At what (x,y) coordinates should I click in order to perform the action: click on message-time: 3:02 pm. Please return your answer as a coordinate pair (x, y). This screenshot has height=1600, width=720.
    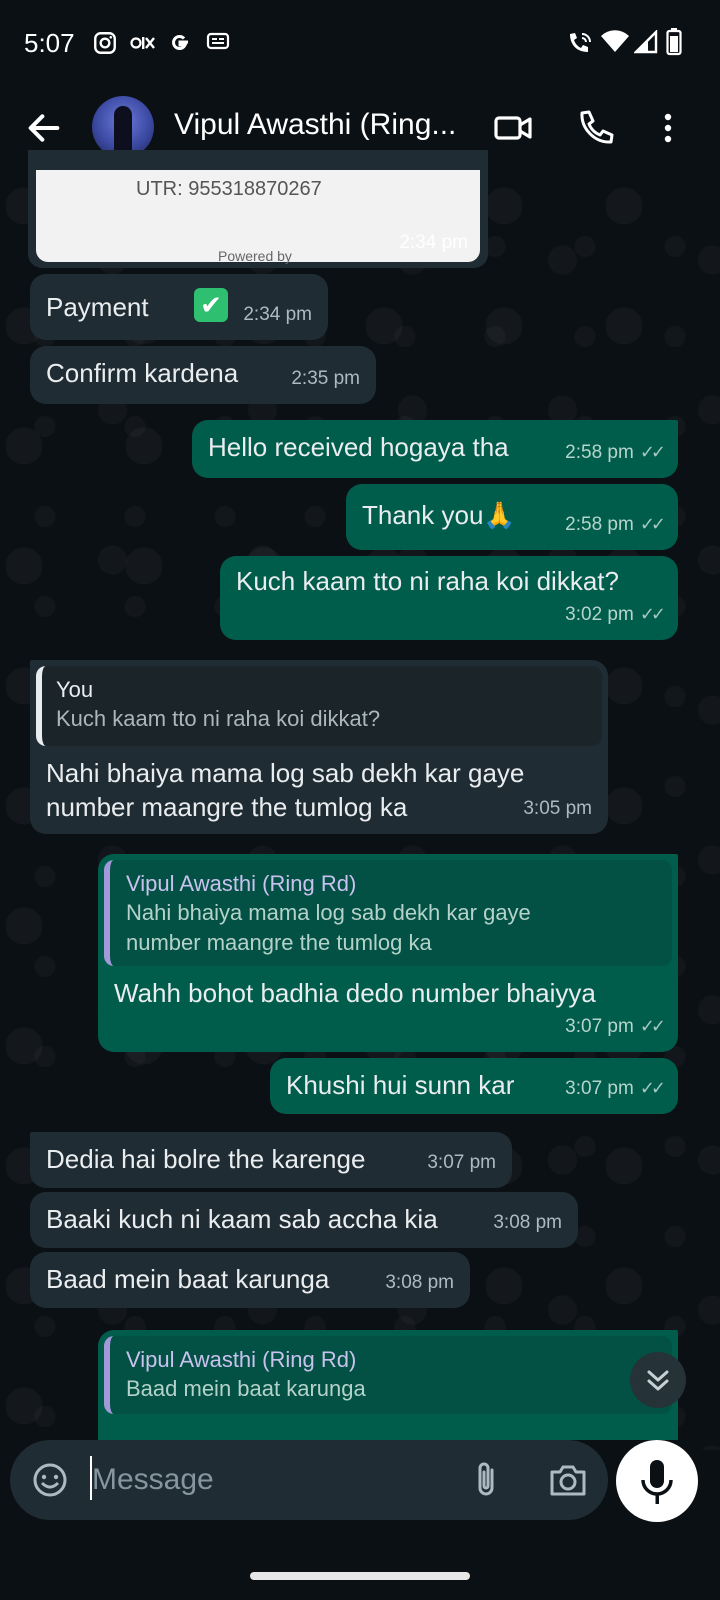
    Looking at the image, I should click on (599, 614).